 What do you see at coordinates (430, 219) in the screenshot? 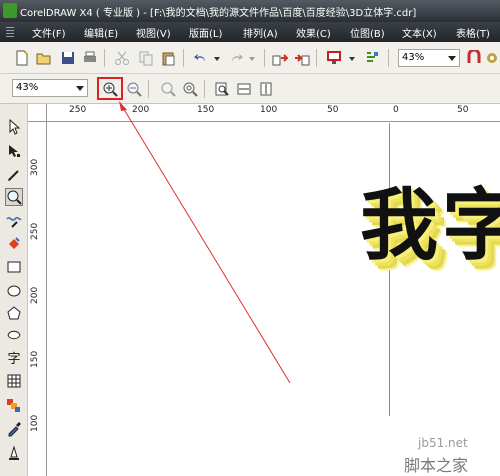
I see `3d-text-artwork: 我字` at bounding box center [430, 219].